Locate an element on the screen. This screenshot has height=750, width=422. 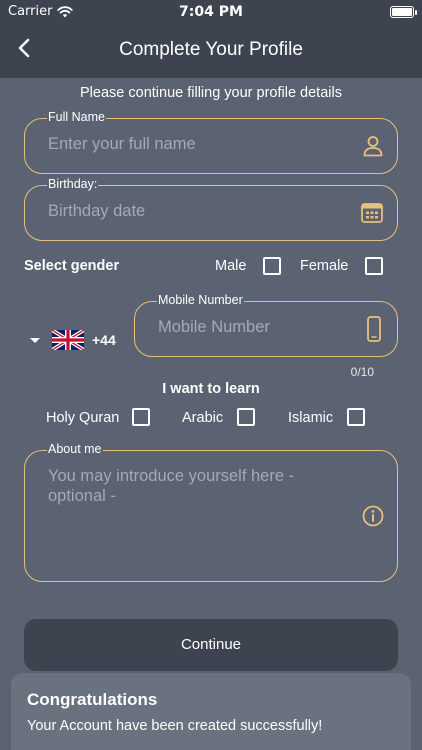
nav-bar: Complete Your Profile is located at coordinates (211, 50).